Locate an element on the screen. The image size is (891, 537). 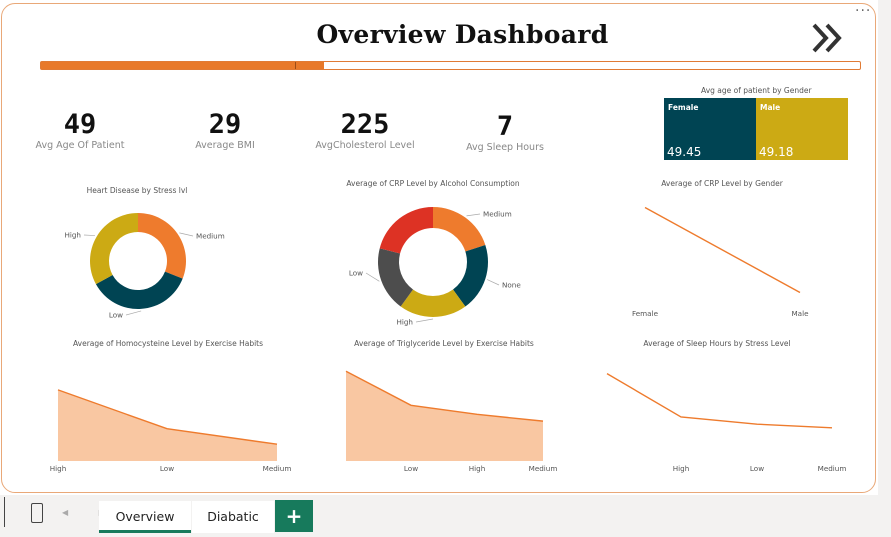
homocysteine-area is located at coordinates (167, 425).